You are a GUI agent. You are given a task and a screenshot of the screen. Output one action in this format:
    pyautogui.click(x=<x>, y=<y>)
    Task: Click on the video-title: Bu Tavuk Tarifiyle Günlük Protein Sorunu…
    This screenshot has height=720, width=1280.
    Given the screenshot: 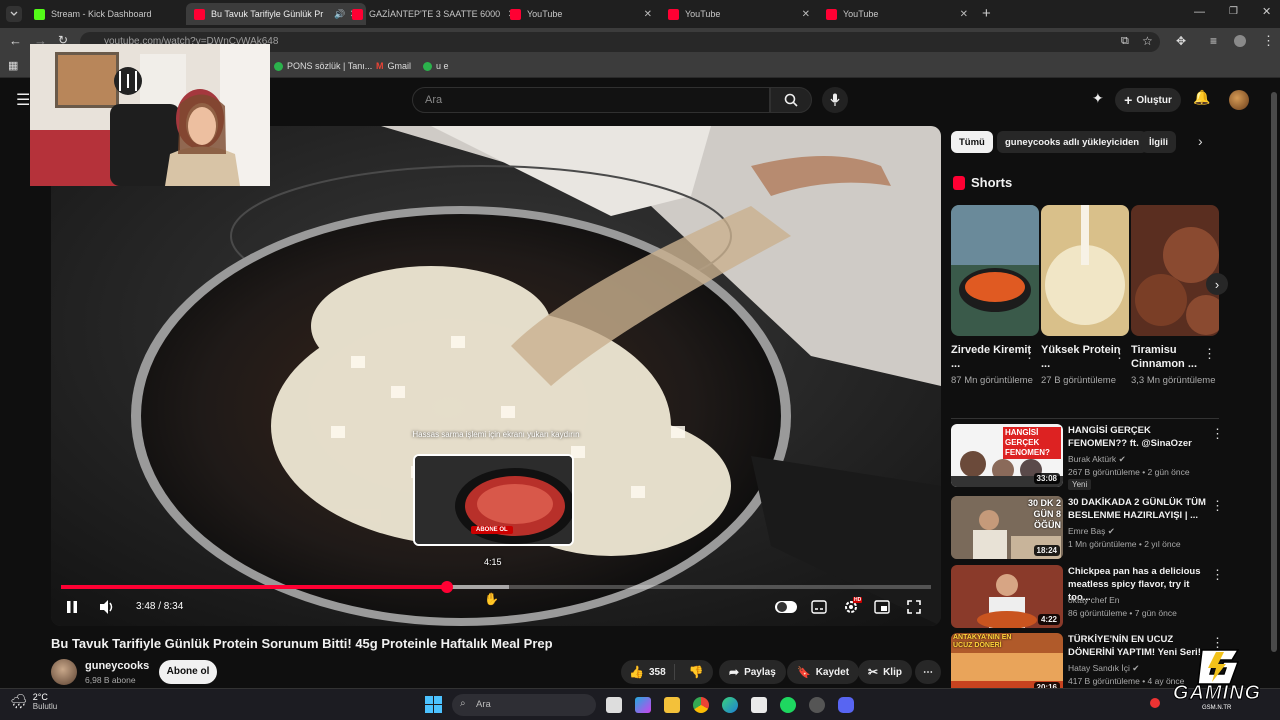 What is the action you would take?
    pyautogui.click(x=302, y=643)
    